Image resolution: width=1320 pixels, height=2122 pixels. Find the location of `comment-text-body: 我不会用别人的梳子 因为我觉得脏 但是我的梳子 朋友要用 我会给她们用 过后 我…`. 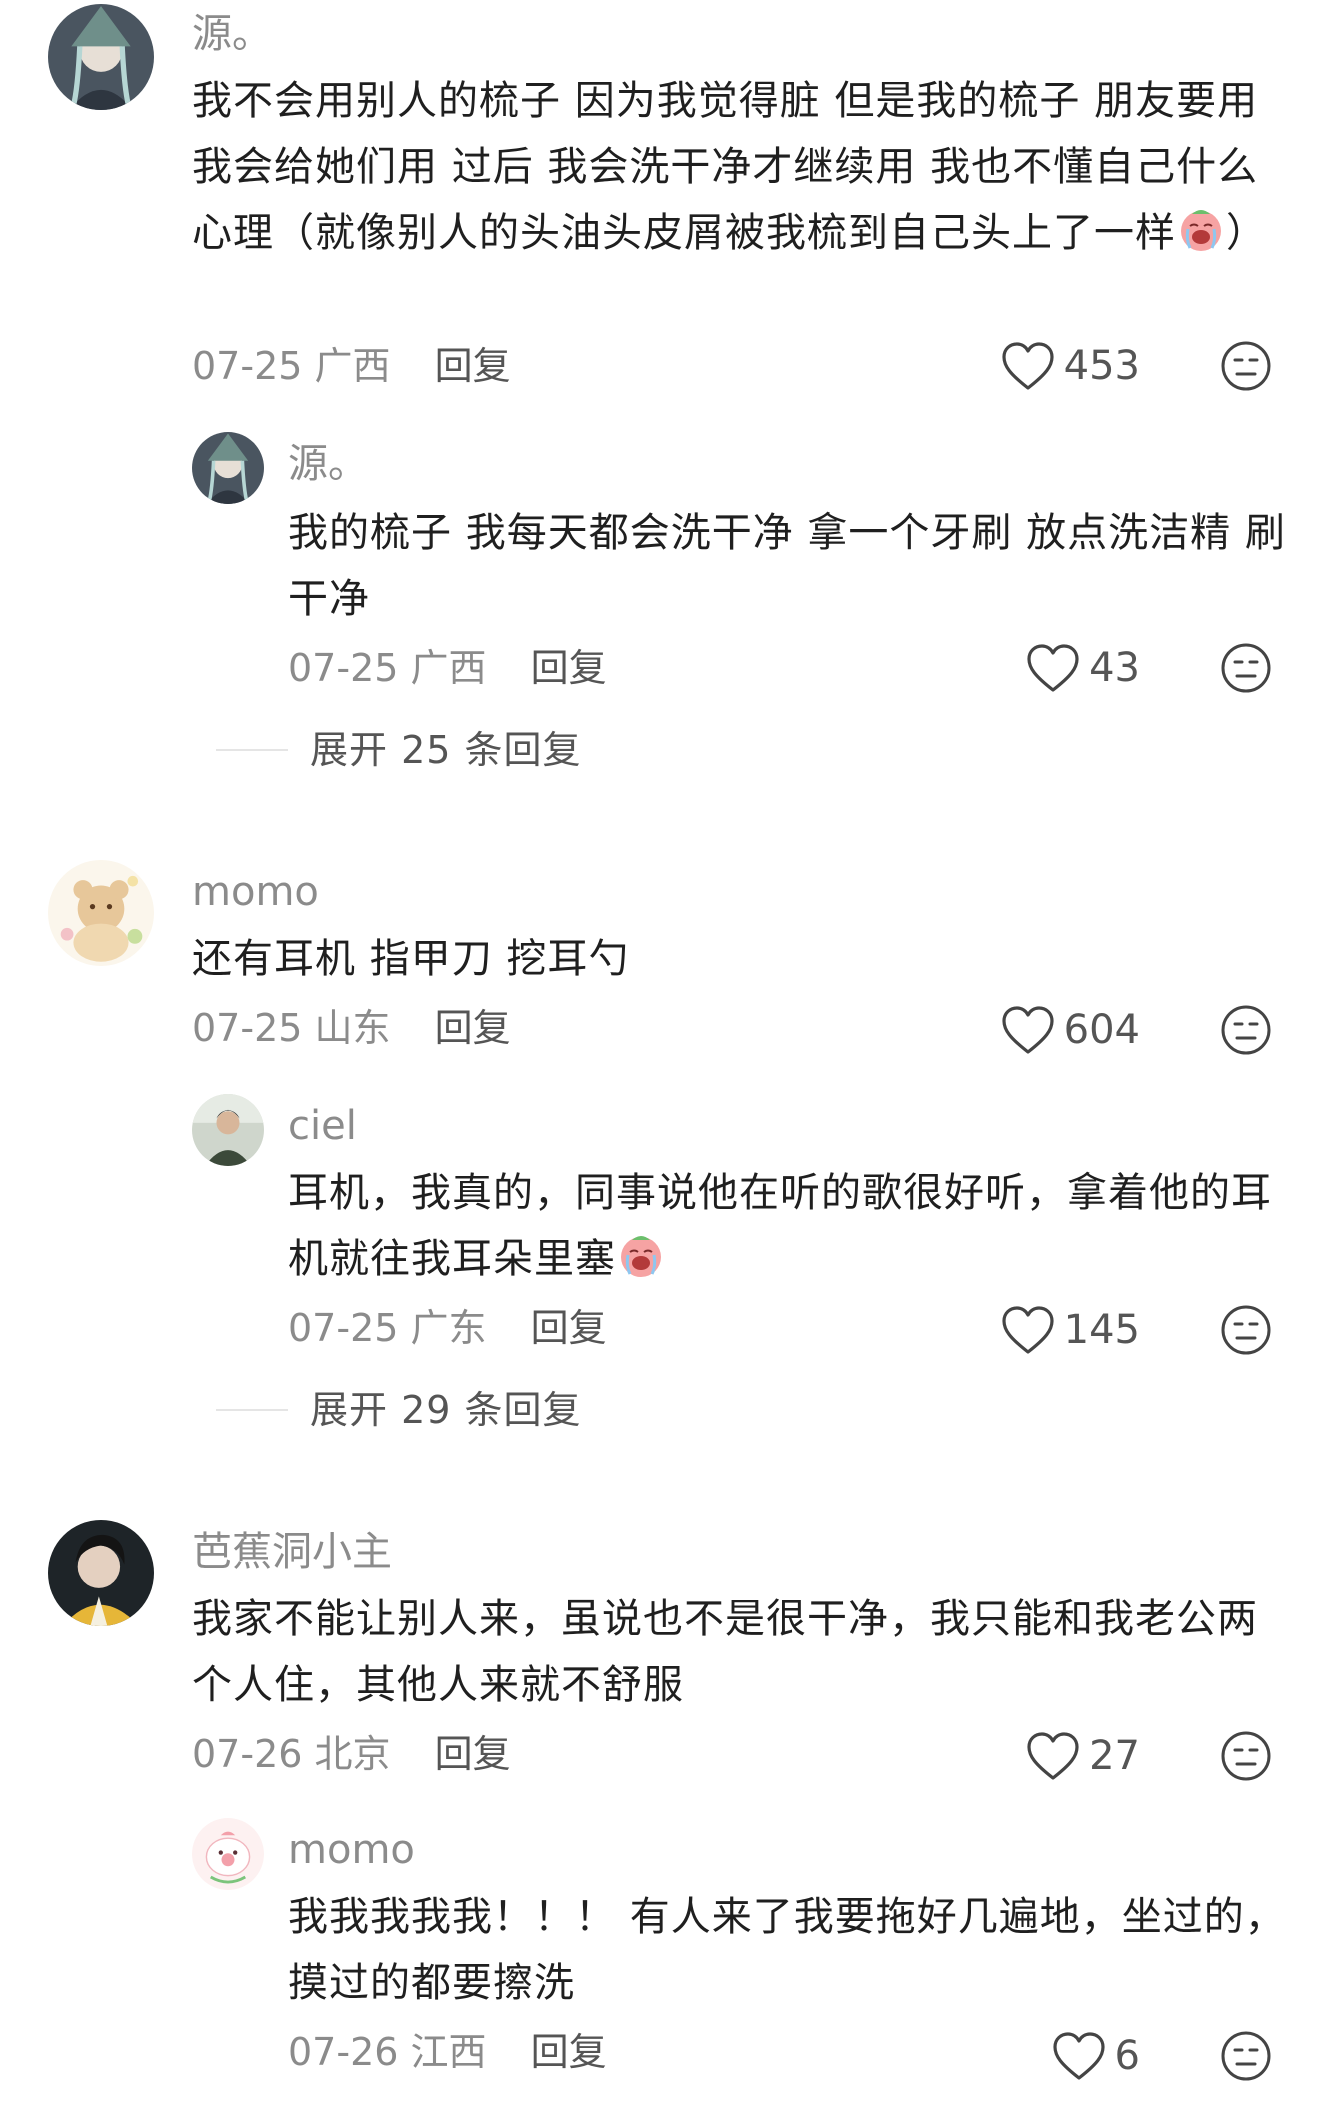

comment-text-body: 我不会用别人的梳子 因为我觉得脏 但是我的梳子 朋友要用 我会给她们用 过后 我… is located at coordinates (725, 167).